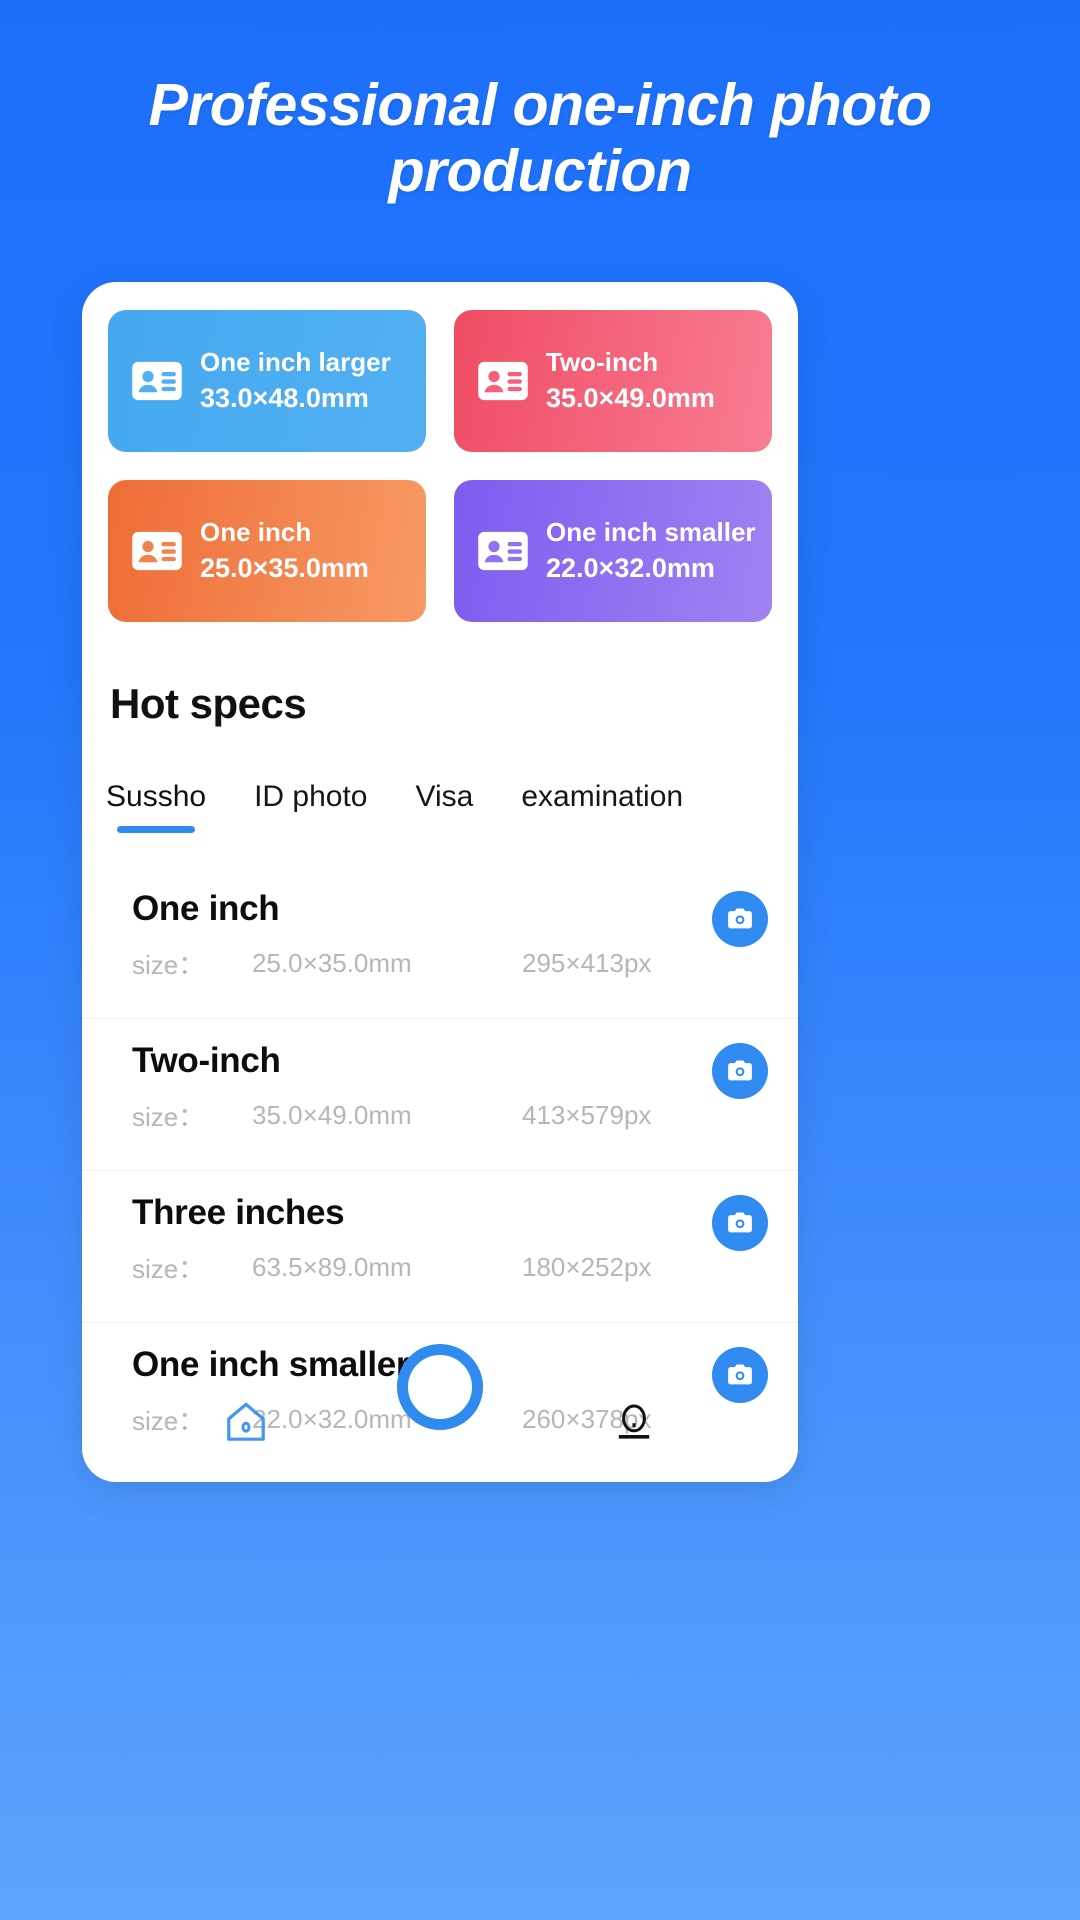 The image size is (1080, 1920). What do you see at coordinates (630, 398) in the screenshot?
I see `quick-spec-dimensions: 35.0×49.0mm` at bounding box center [630, 398].